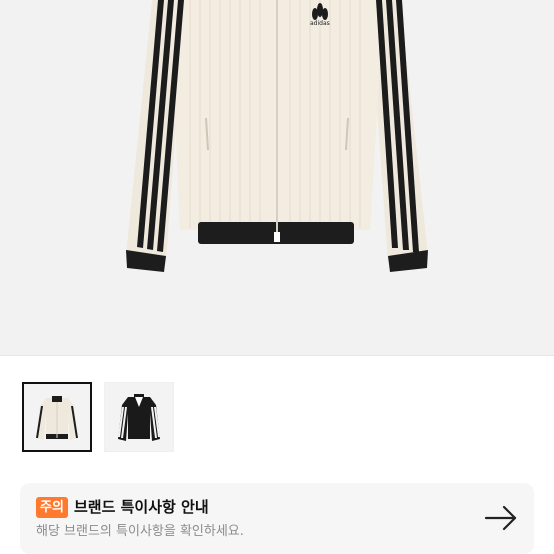 The width and height of the screenshot is (554, 554). Describe the element at coordinates (277, 355) in the screenshot. I see `section-divider` at that location.